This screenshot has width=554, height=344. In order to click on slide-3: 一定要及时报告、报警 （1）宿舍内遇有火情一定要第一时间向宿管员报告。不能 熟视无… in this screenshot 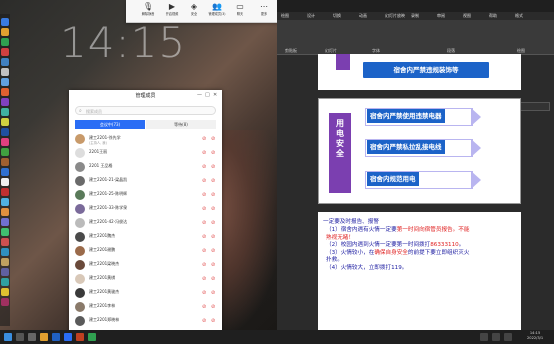, I will do `click(419, 271)`.